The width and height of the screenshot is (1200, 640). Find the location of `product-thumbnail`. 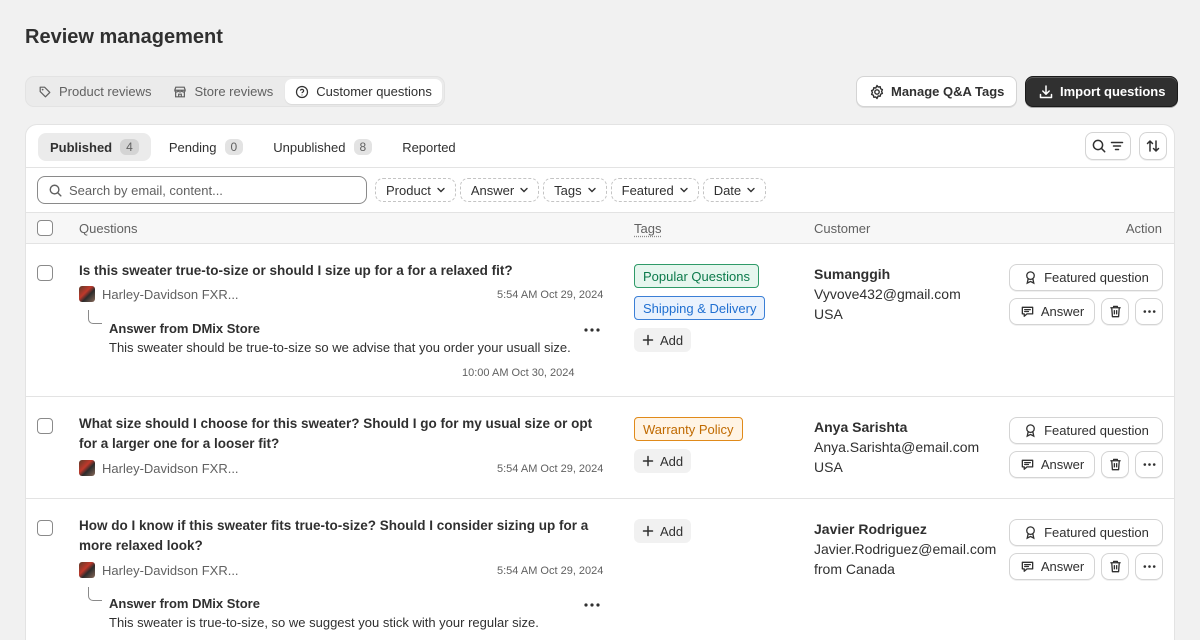

product-thumbnail is located at coordinates (87, 294).